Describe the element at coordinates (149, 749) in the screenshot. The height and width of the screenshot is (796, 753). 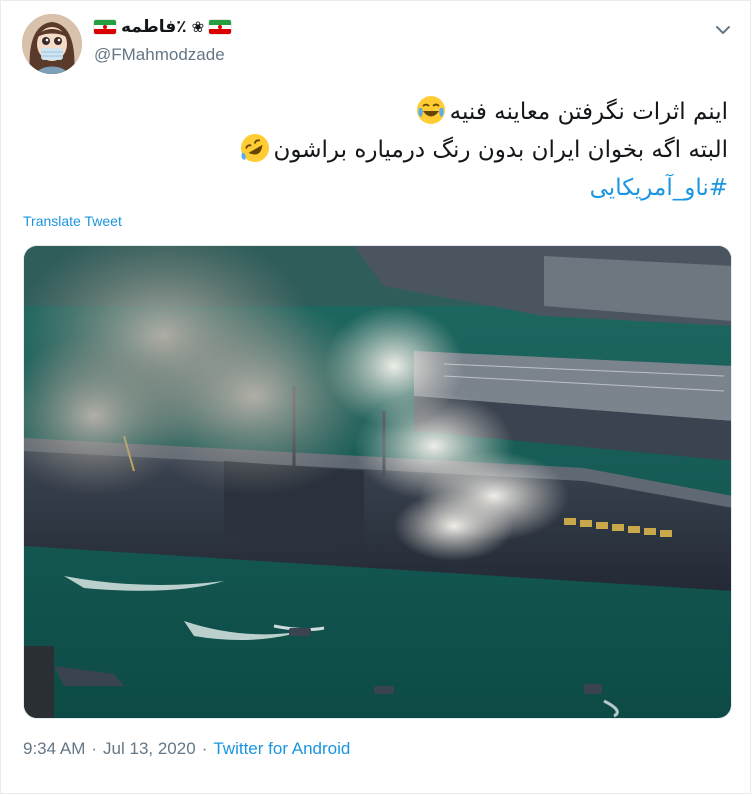
I see `tweet-date: Jul 13, 2020` at that location.